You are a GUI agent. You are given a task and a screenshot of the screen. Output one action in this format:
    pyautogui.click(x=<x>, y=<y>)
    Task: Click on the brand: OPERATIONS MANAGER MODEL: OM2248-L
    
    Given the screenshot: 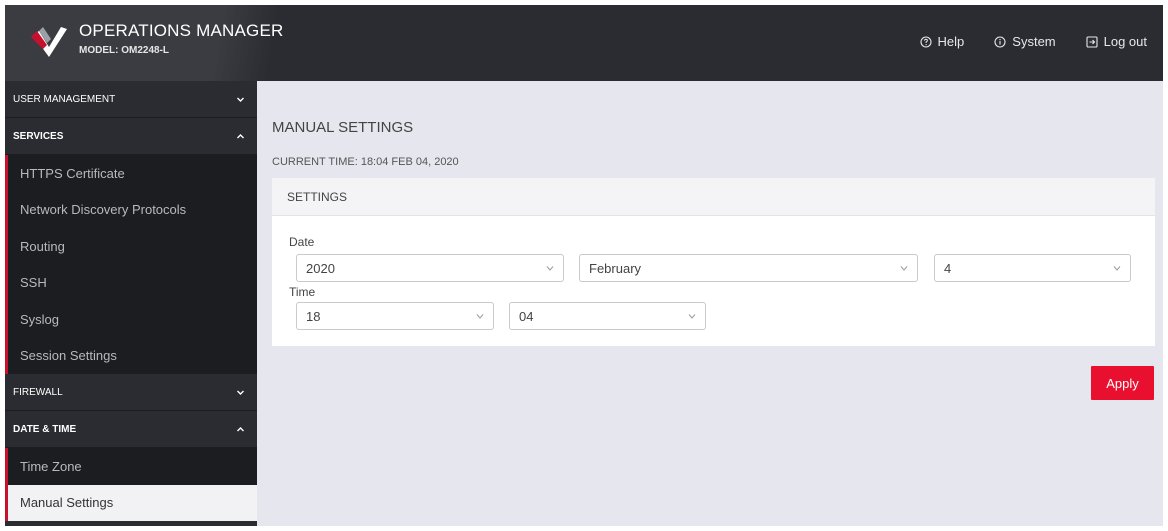 What is the action you would take?
    pyautogui.click(x=181, y=38)
    